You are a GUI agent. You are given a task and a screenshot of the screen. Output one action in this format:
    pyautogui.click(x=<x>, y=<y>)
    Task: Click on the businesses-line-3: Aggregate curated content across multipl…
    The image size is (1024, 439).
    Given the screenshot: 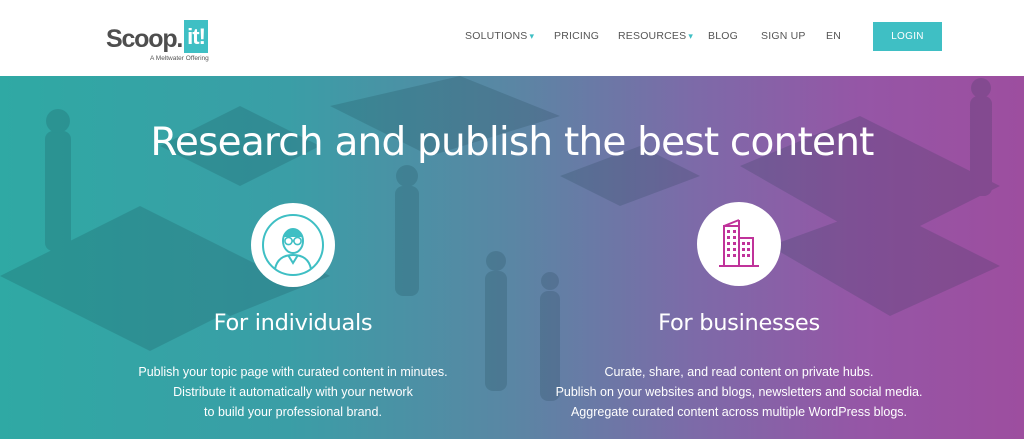 What is the action you would take?
    pyautogui.click(x=739, y=412)
    